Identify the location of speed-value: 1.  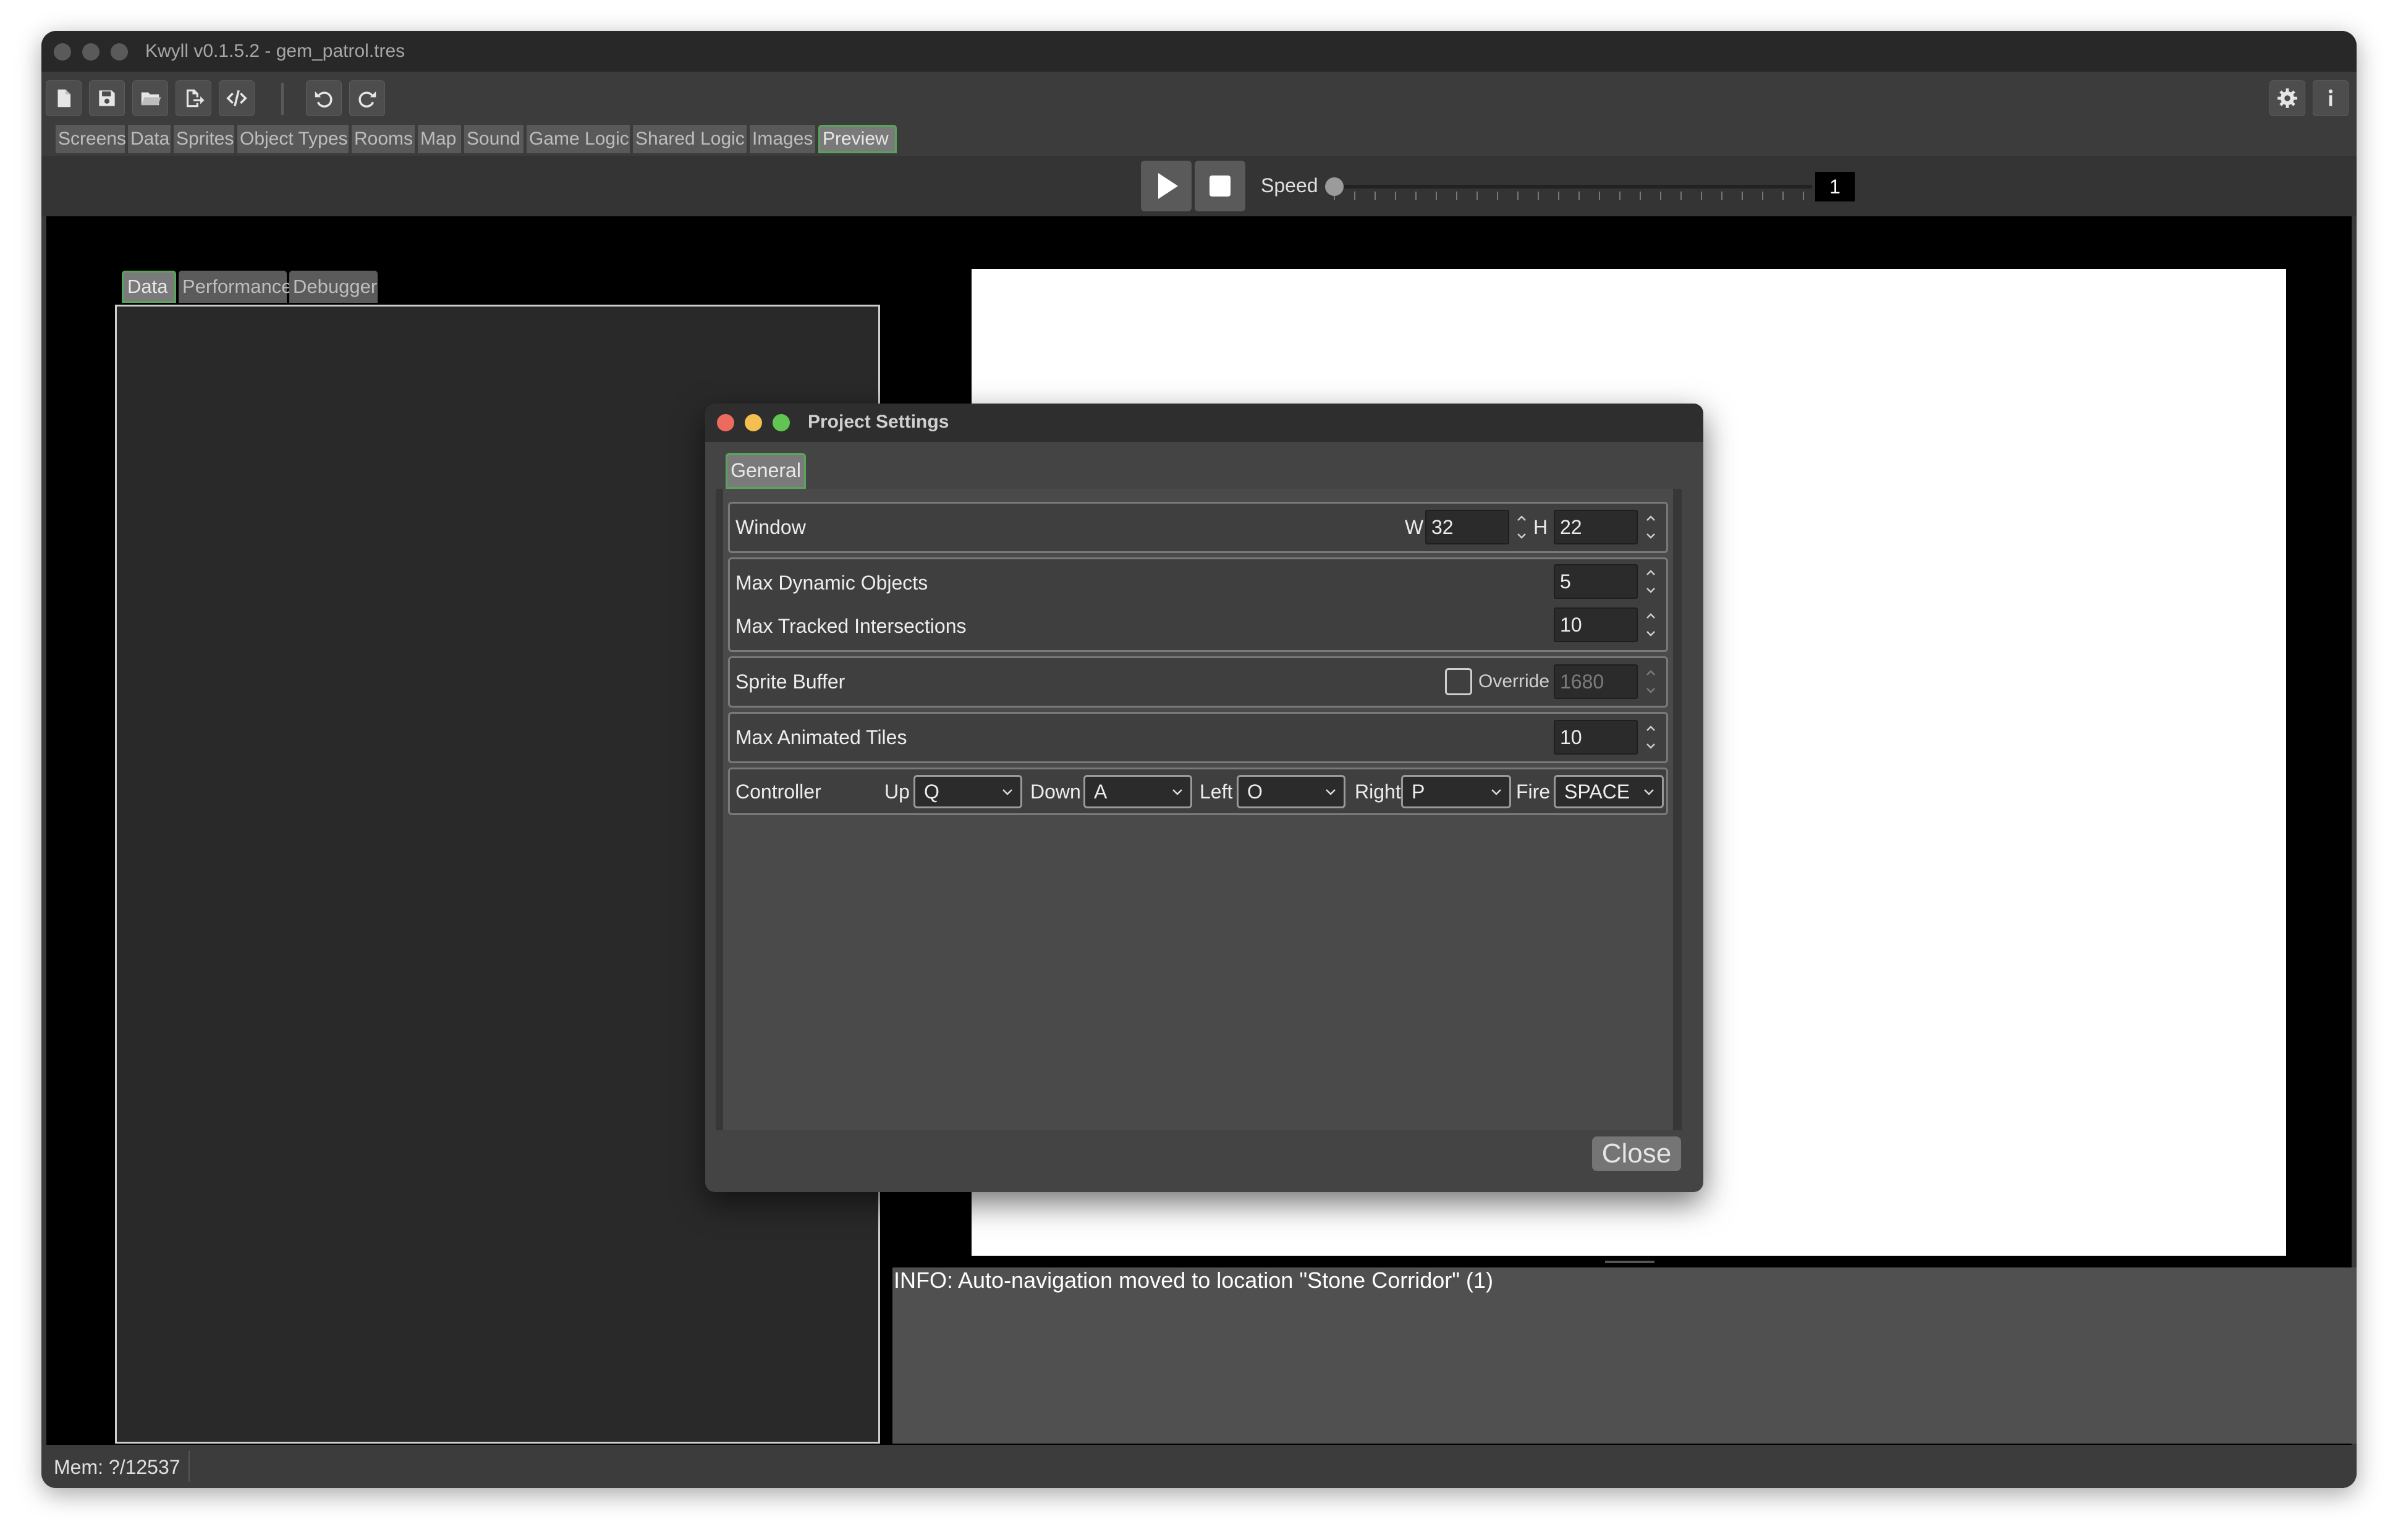
(1835, 186).